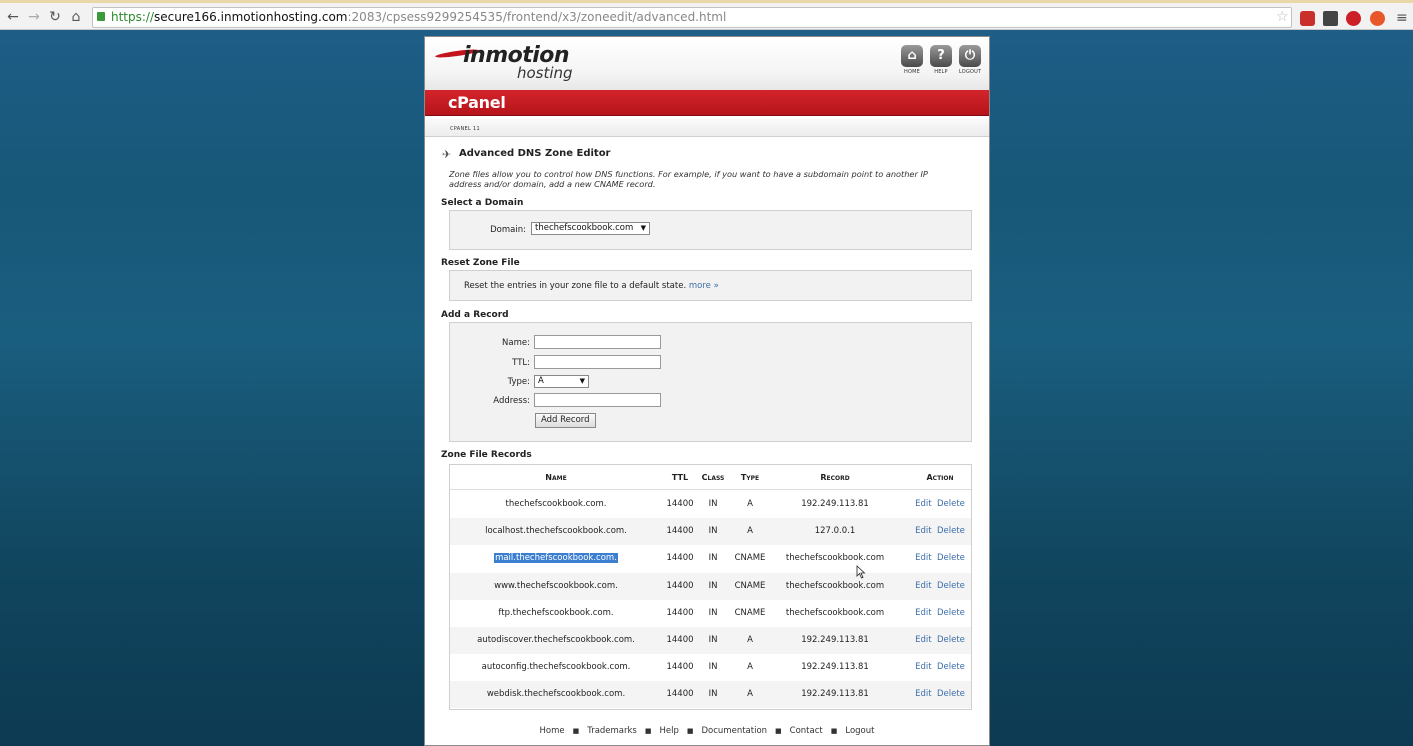  What do you see at coordinates (34, 17) in the screenshot?
I see `forward-arrow-icon: →` at bounding box center [34, 17].